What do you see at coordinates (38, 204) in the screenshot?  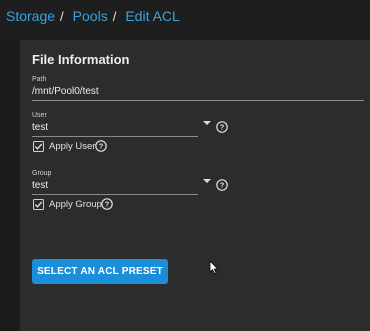 I see `apply-group-checkbox` at bounding box center [38, 204].